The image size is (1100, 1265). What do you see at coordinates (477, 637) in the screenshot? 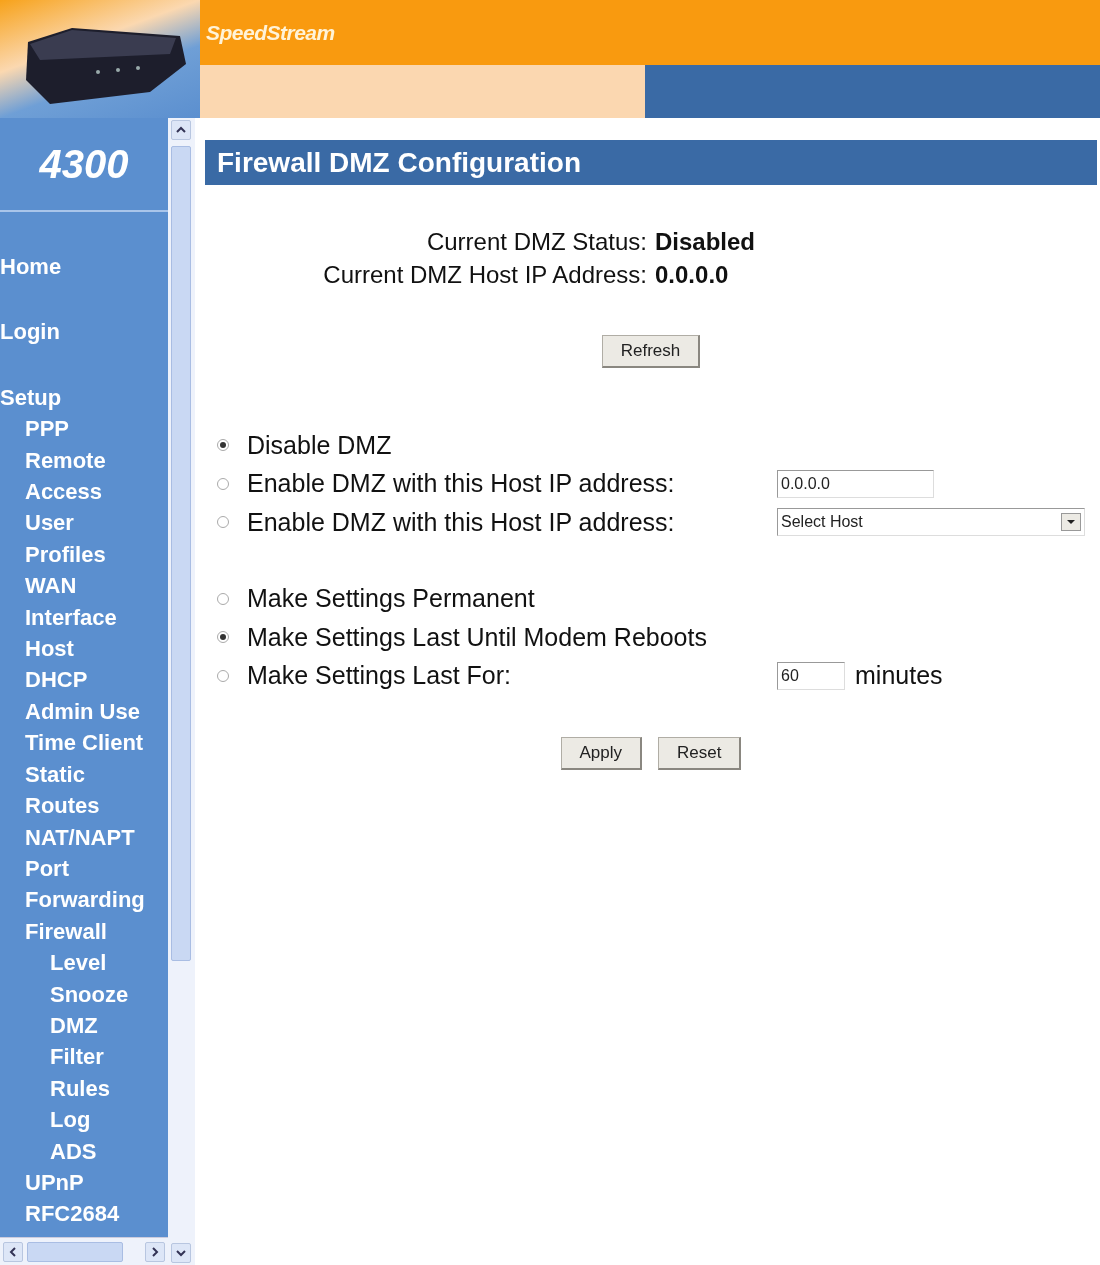
I see `option-label: Make Settings Last Until Modem Reboots` at bounding box center [477, 637].